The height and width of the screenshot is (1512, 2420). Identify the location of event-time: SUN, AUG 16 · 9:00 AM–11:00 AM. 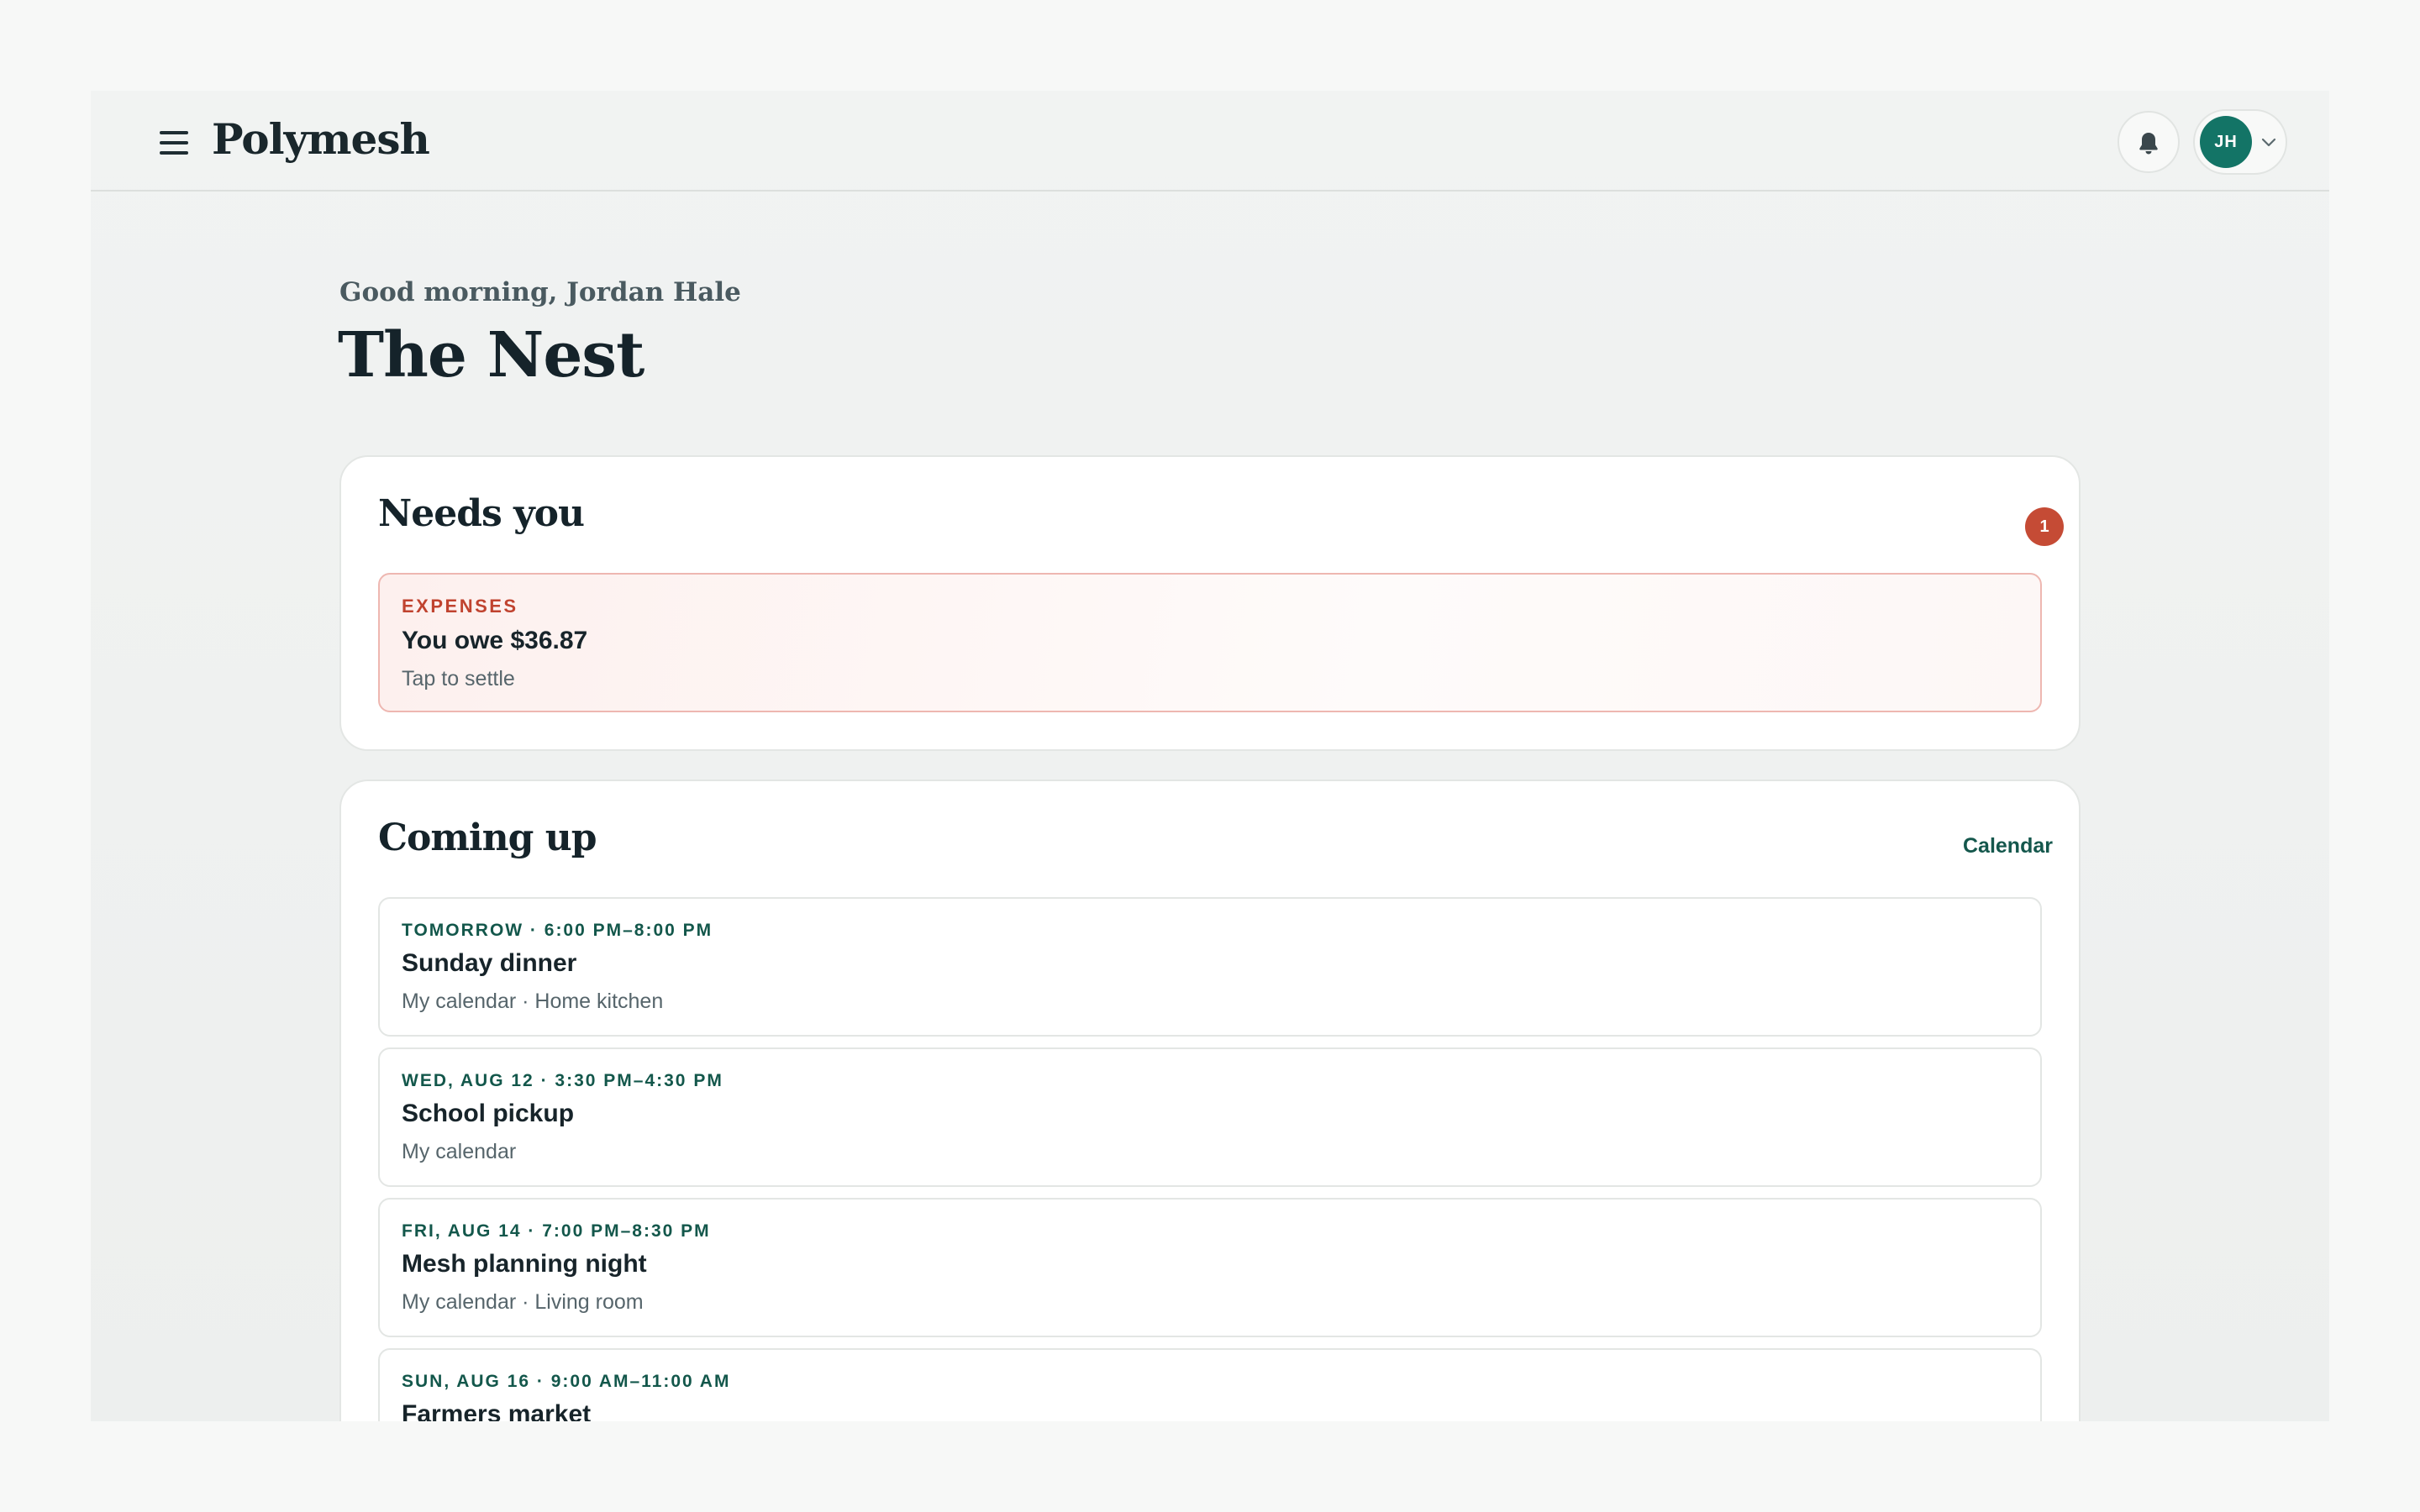
(567, 1381).